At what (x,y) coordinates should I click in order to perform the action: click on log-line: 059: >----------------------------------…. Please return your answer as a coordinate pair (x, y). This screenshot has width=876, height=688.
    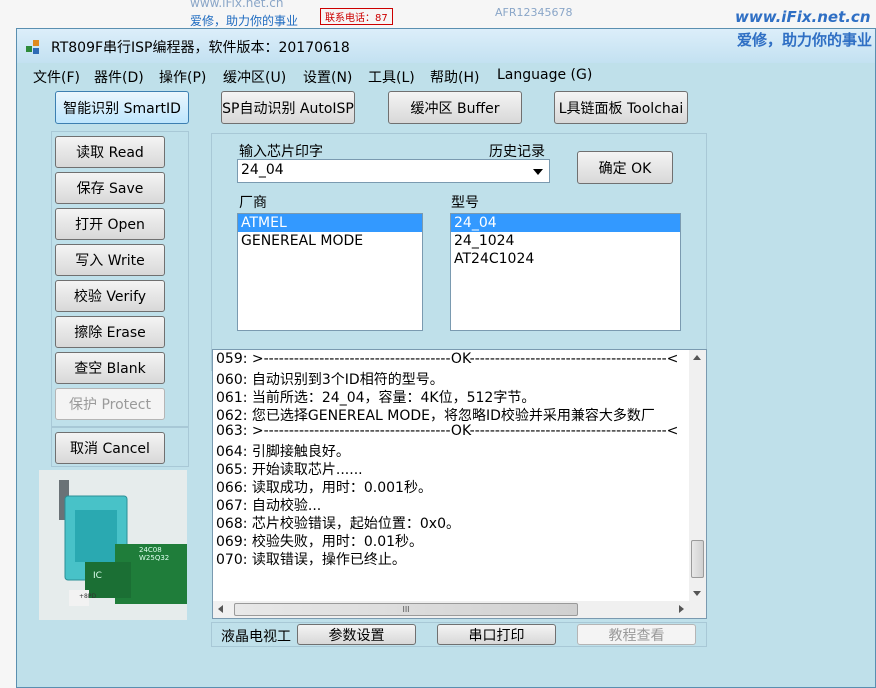
    Looking at the image, I should click on (447, 359).